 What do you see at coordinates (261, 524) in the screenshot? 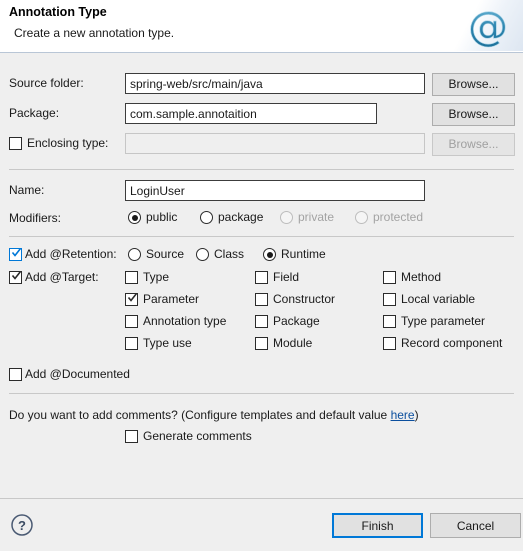
I see `dialog-footer: ? Finish Cancel` at bounding box center [261, 524].